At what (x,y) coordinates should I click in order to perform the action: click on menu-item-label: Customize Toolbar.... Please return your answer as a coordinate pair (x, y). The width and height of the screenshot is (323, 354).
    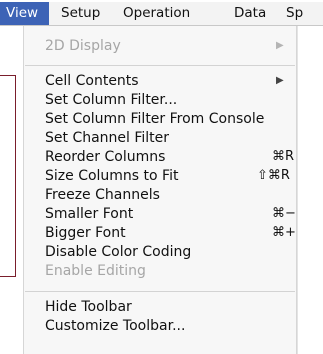
    Looking at the image, I should click on (115, 326).